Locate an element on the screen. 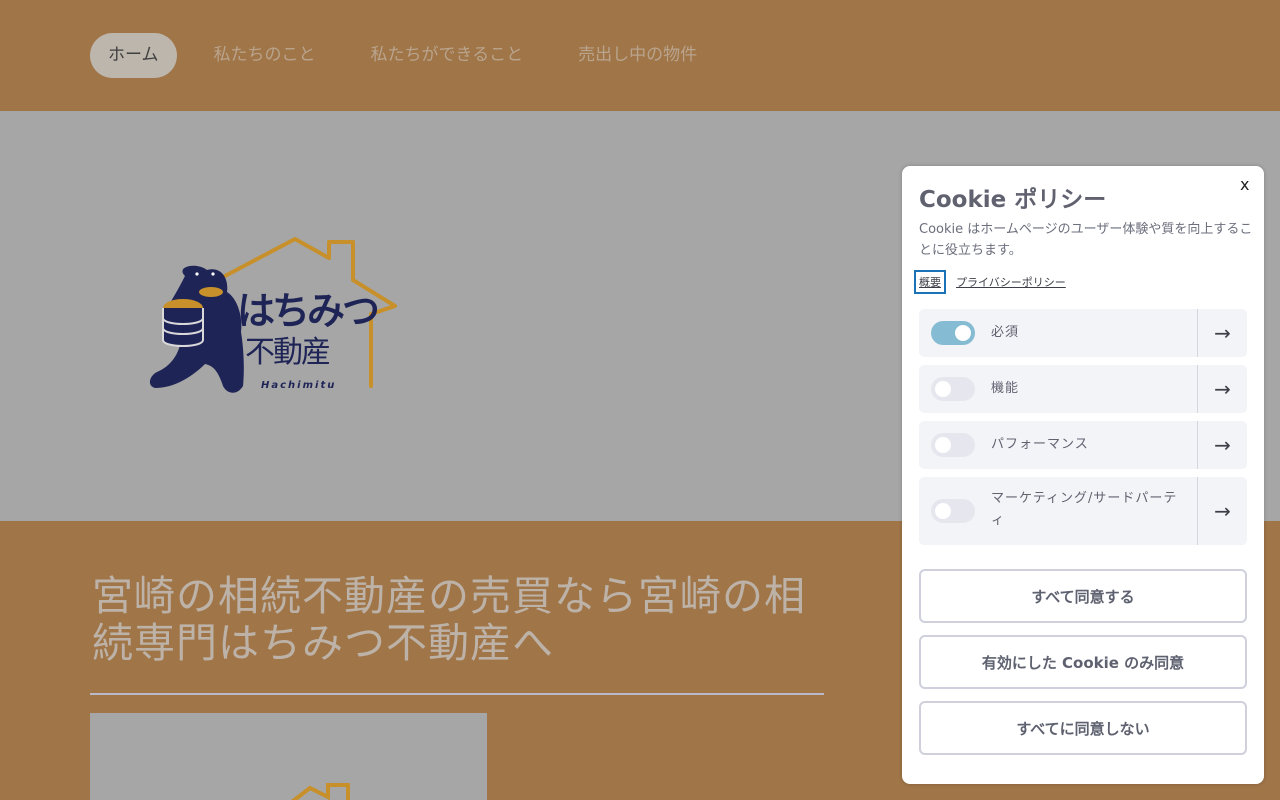  main-nav: ホーム 私たちのこと 私たちができること 売出し中の物件 is located at coordinates (412, 55).